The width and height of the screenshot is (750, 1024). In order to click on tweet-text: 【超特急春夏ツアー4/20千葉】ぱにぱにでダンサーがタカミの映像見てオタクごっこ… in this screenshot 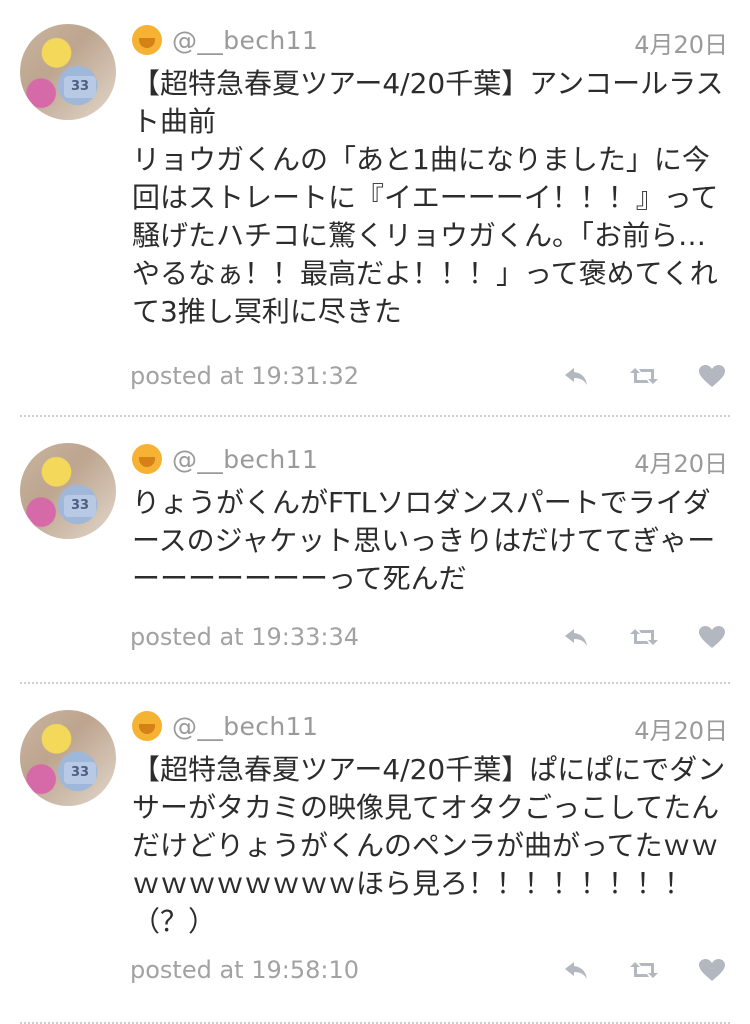, I will do `click(429, 845)`.